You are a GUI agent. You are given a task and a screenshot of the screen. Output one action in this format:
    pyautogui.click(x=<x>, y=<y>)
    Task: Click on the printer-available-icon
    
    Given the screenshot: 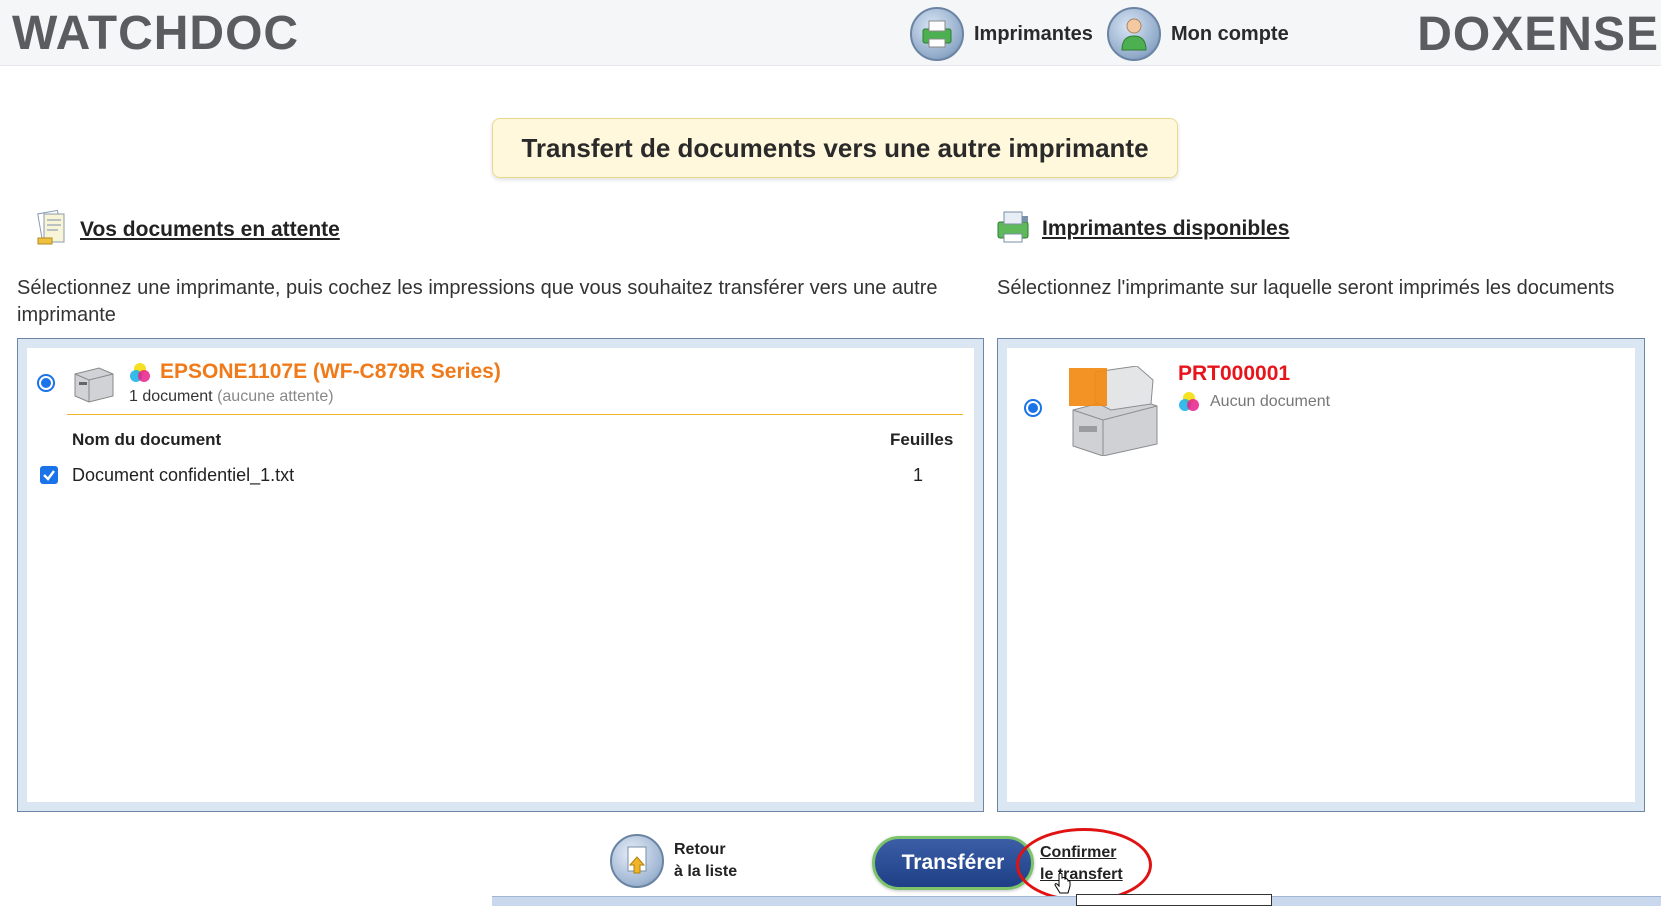 What is the action you would take?
    pyautogui.click(x=1013, y=229)
    